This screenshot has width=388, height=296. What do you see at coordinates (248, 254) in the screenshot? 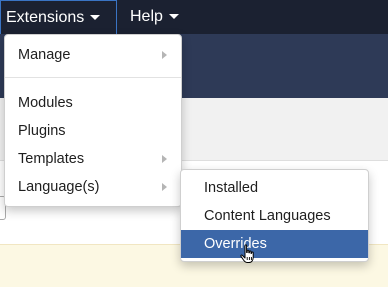
I see `hand-pointer-icon` at bounding box center [248, 254].